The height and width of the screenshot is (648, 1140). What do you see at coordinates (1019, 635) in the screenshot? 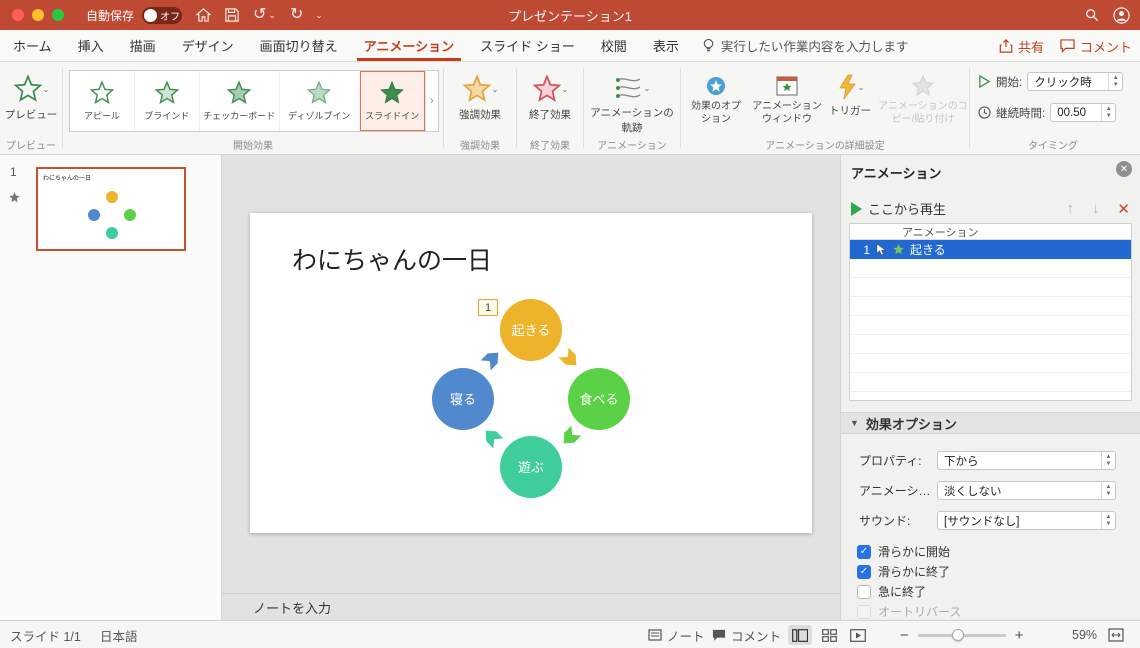
I see `zoom-in-icon: +` at bounding box center [1019, 635].